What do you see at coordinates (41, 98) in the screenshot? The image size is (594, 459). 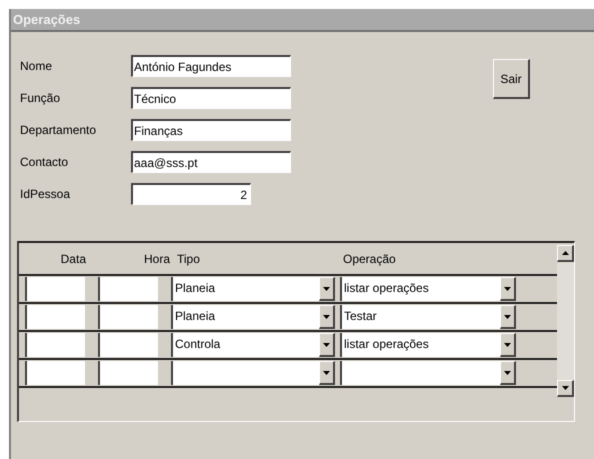 I see `field-label: Função` at bounding box center [41, 98].